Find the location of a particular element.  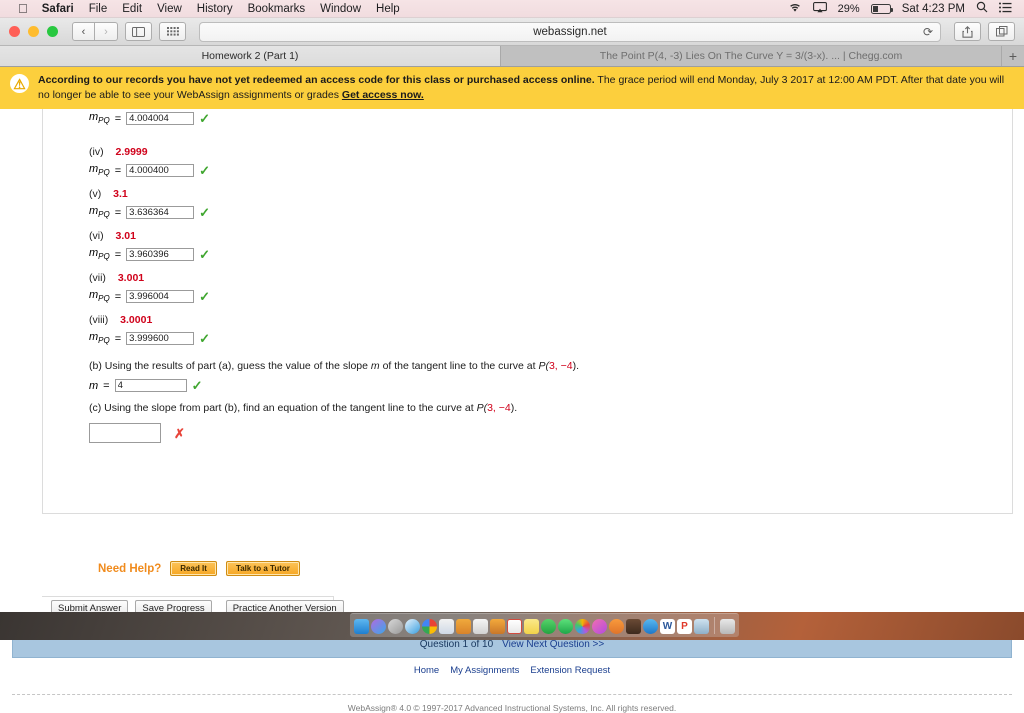

trash-icon is located at coordinates (727, 626).